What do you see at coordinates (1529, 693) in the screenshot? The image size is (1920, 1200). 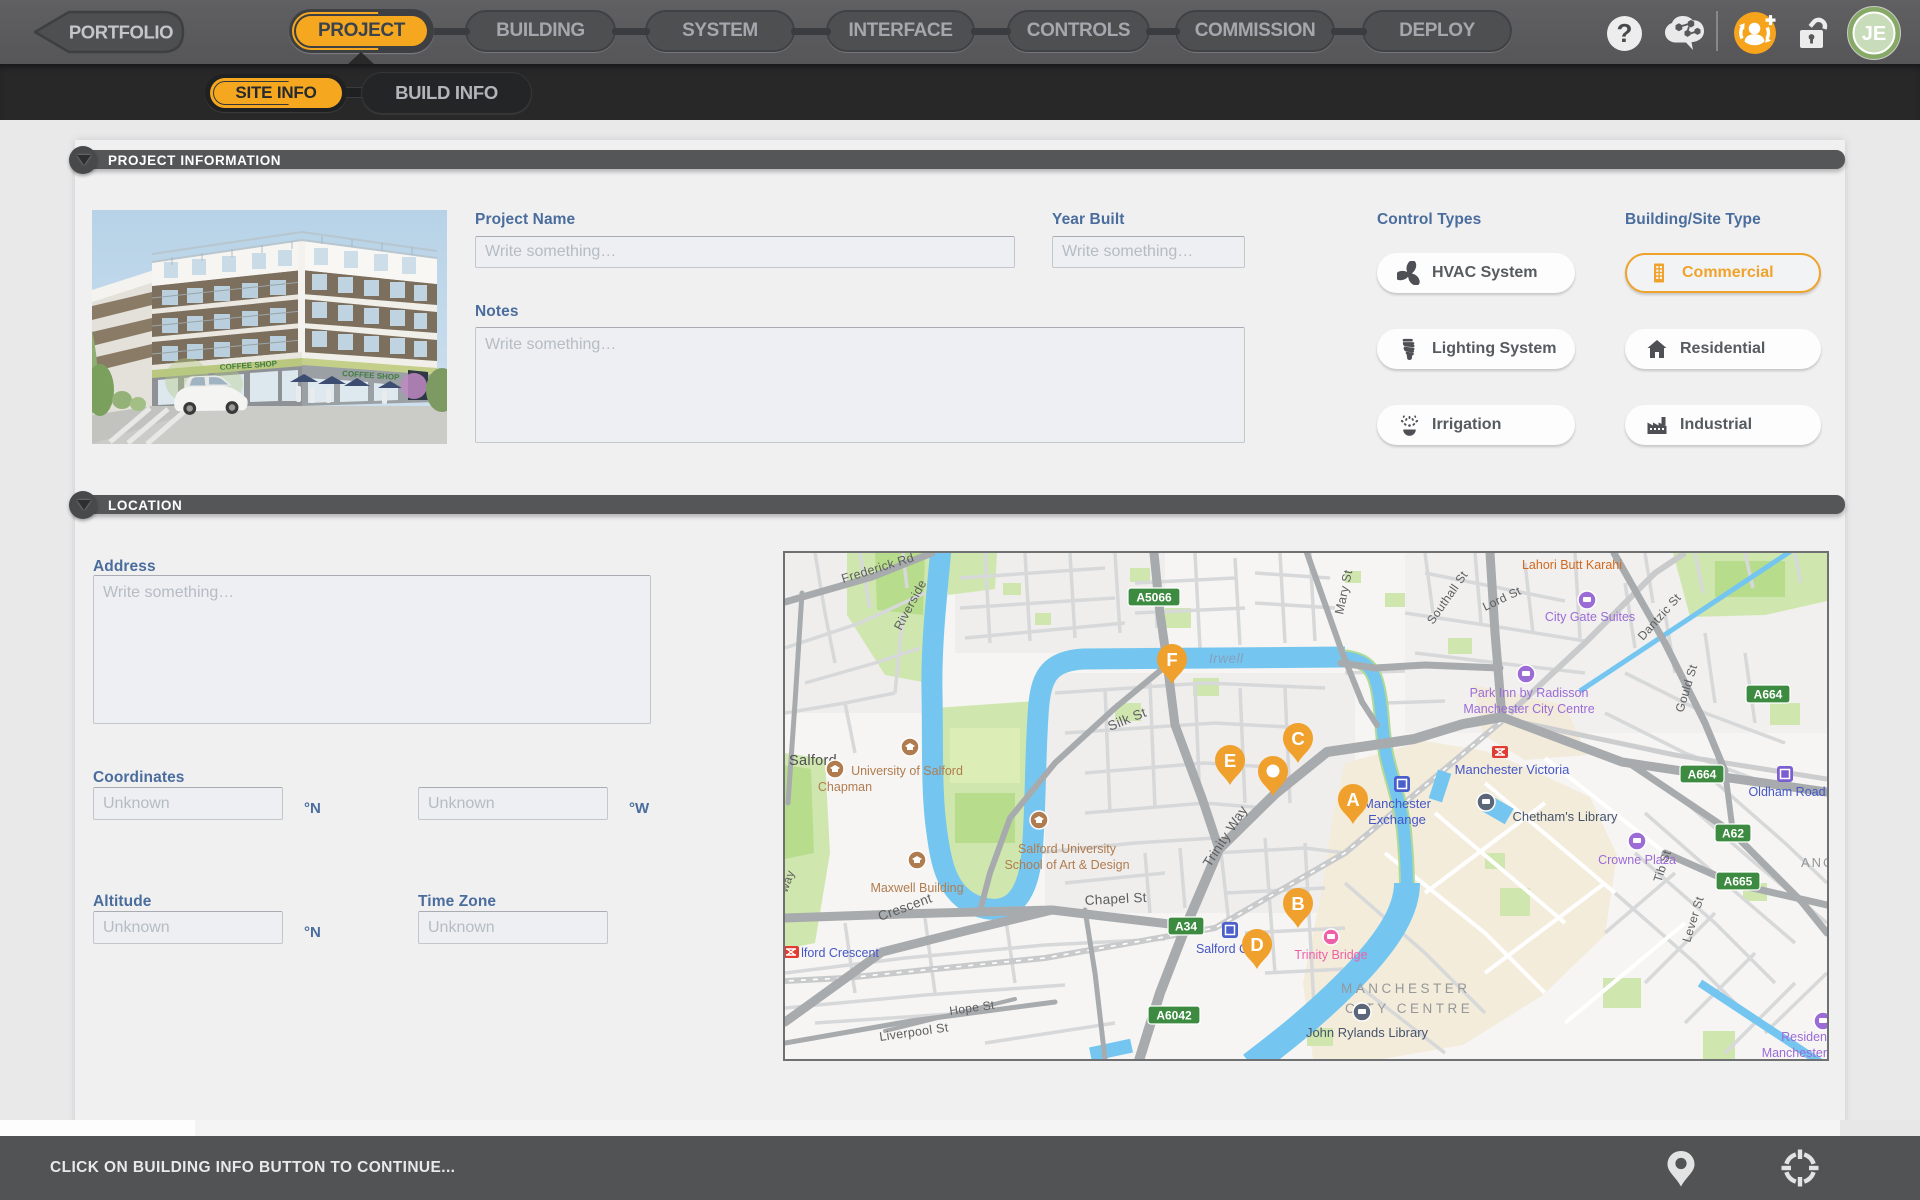 I see `svg-text: Park Inn by Radisson` at bounding box center [1529, 693].